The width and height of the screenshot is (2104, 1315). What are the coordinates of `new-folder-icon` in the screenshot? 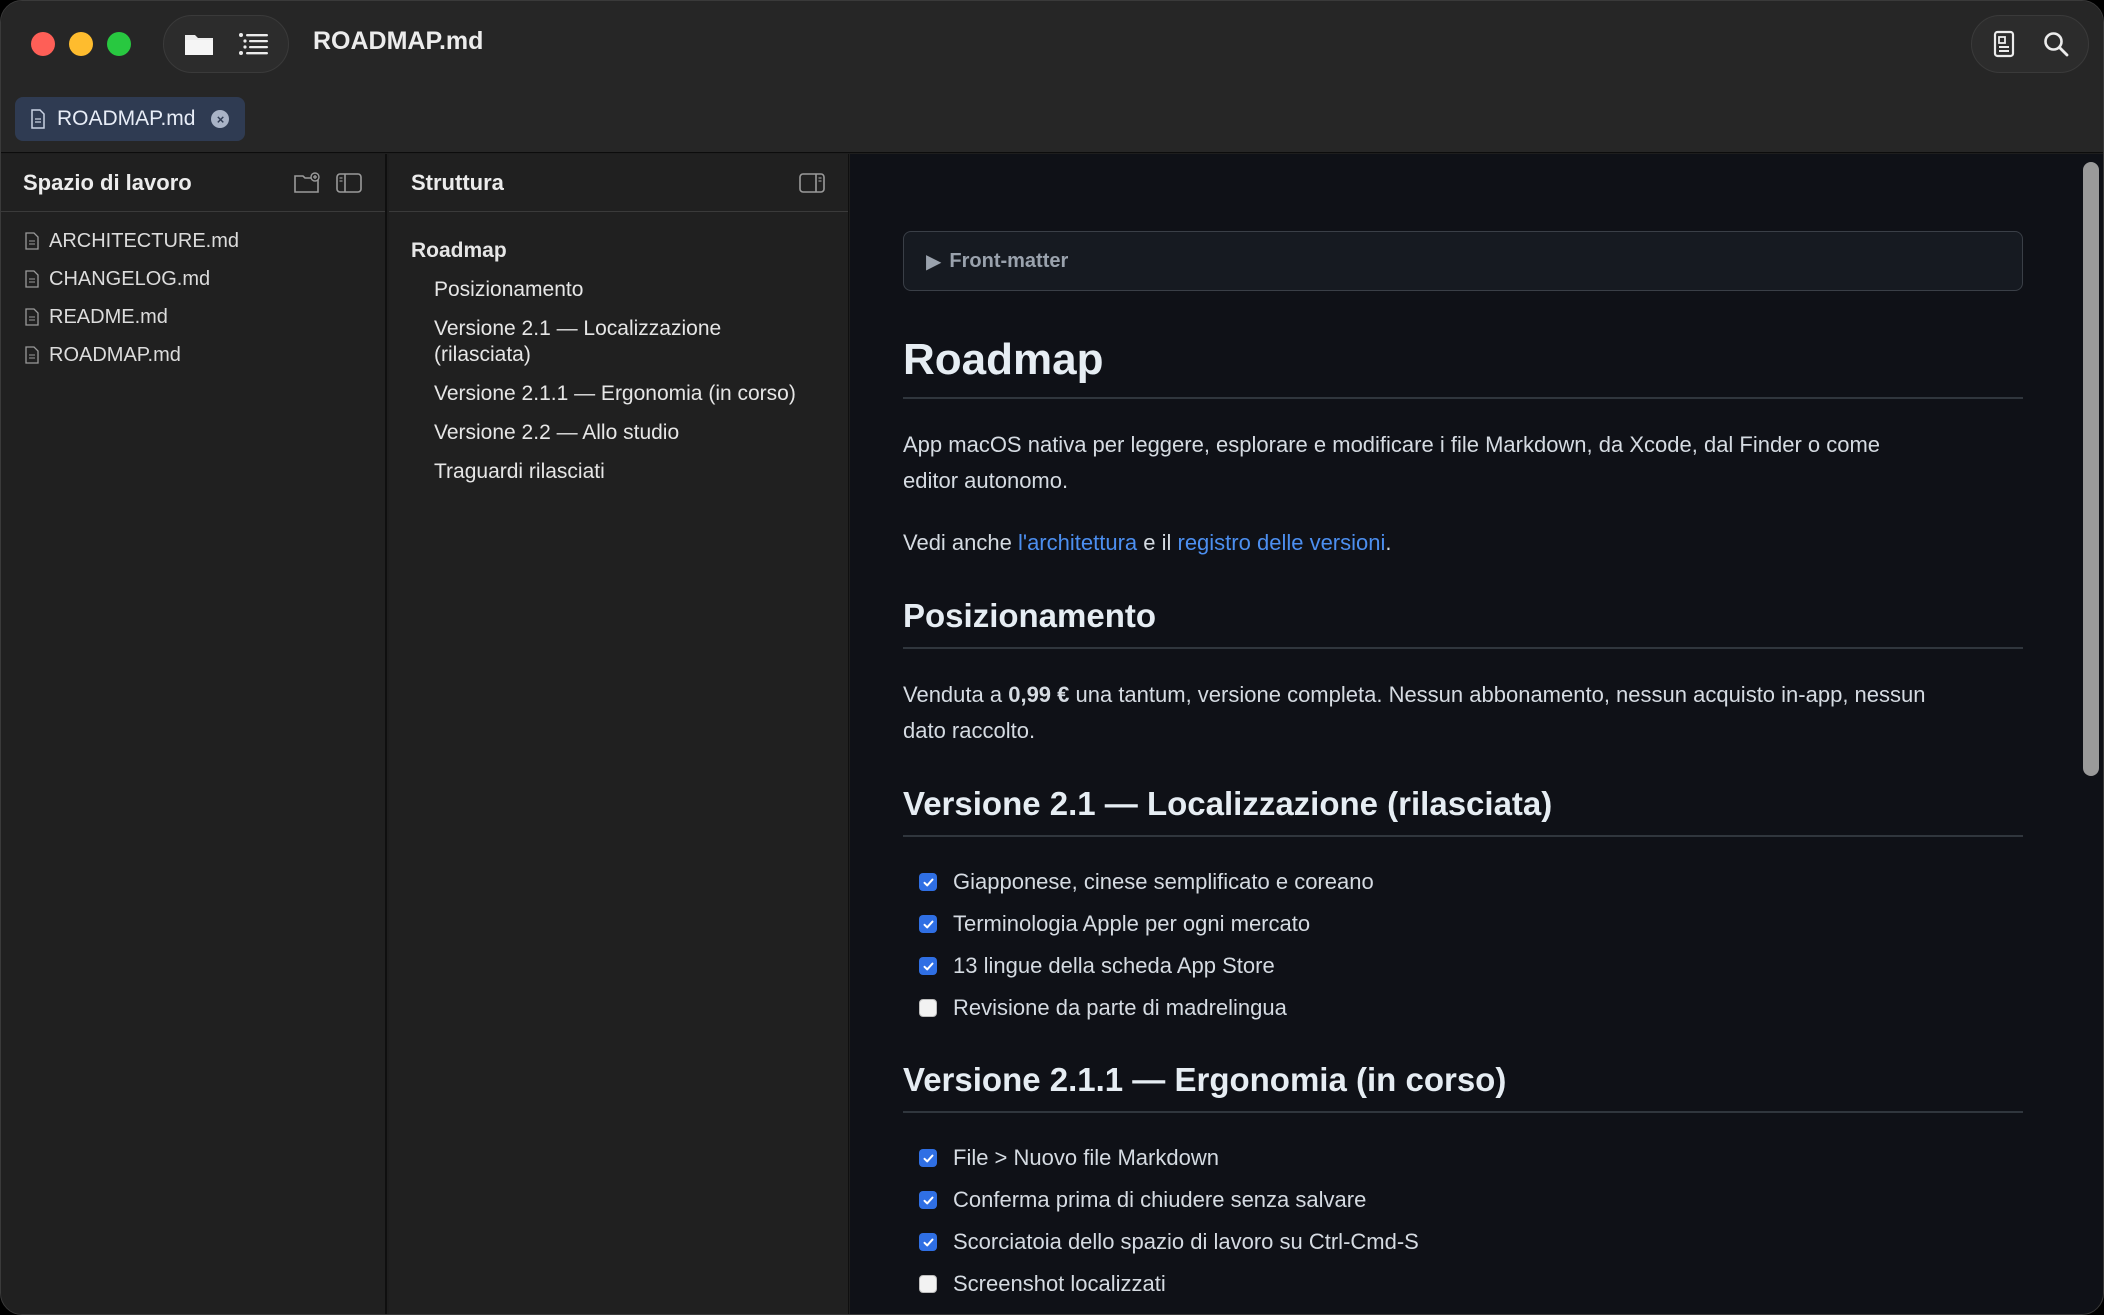 It's located at (307, 183).